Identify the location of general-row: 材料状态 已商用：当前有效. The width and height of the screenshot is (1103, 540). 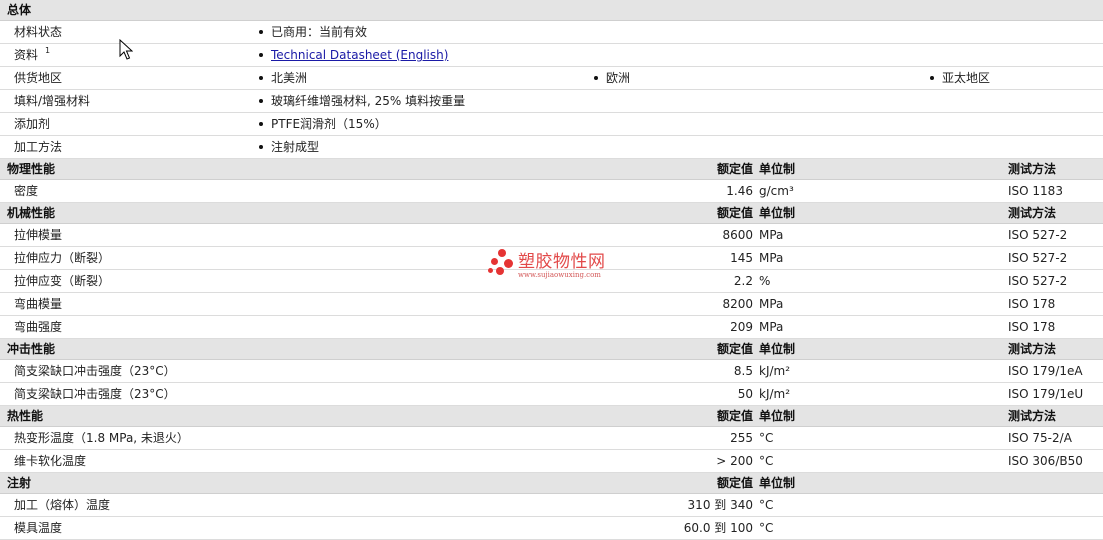
(551, 32).